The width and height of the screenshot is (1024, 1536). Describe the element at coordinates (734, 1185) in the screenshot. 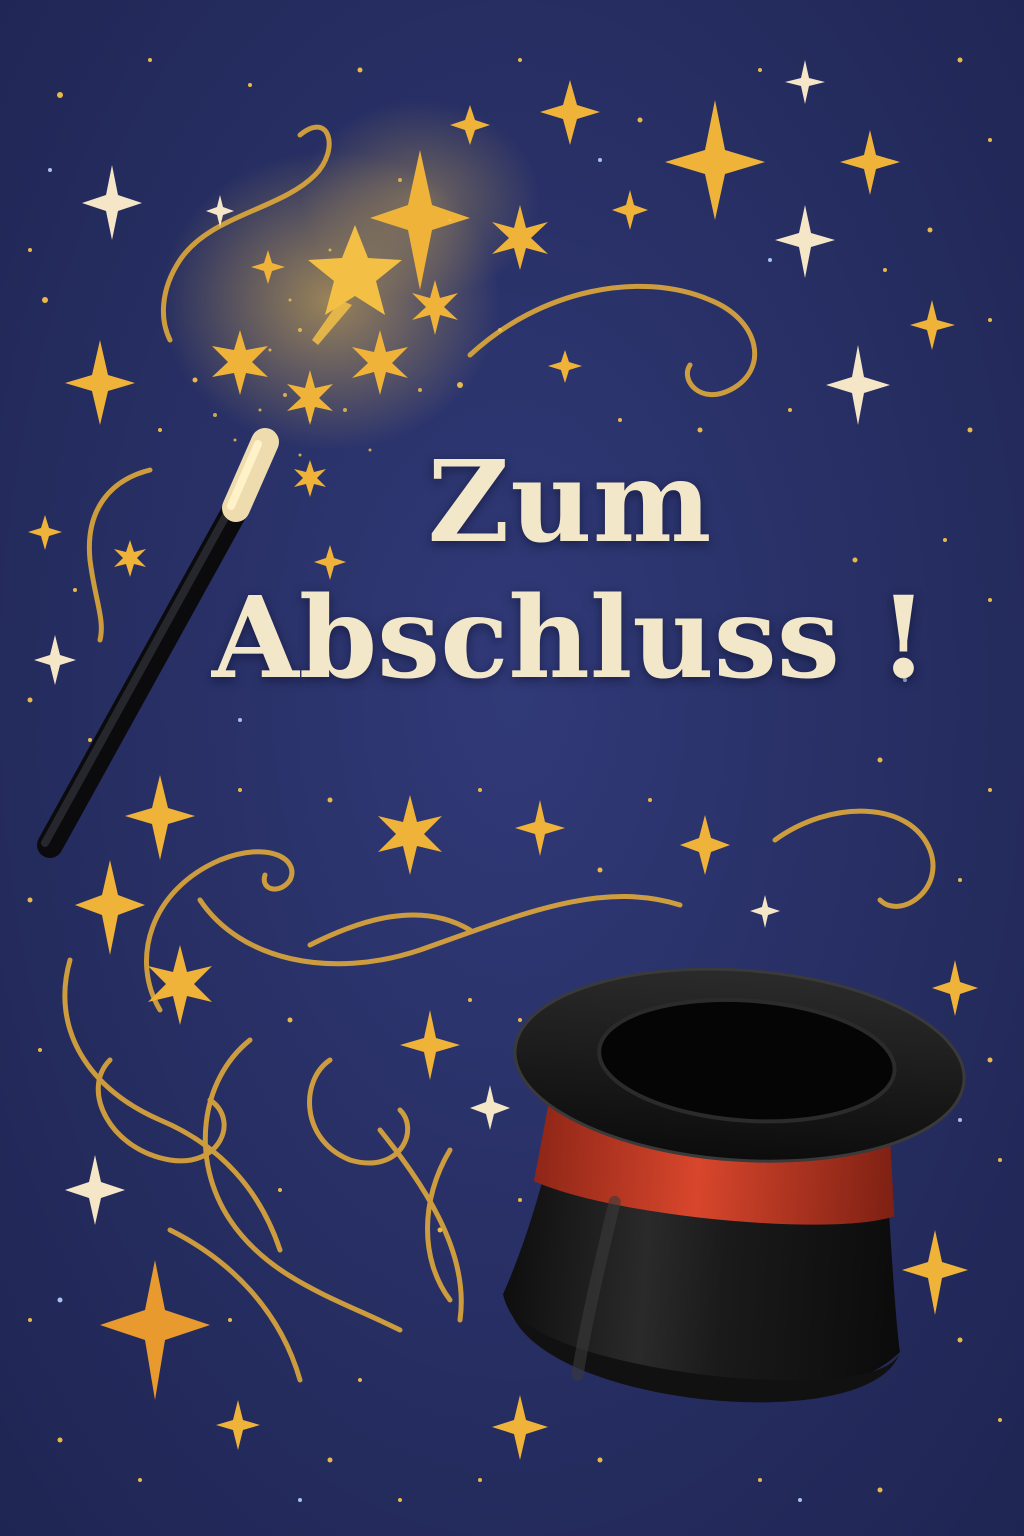

I see `top-hat-icon` at that location.